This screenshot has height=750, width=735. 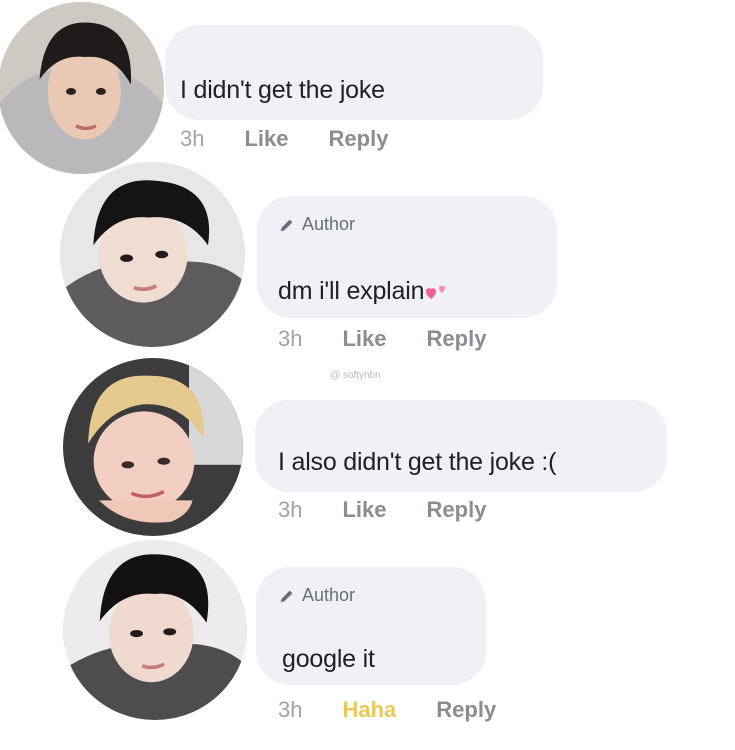 I want to click on comment-text-1: I didn't get the joke, so click(x=282, y=90).